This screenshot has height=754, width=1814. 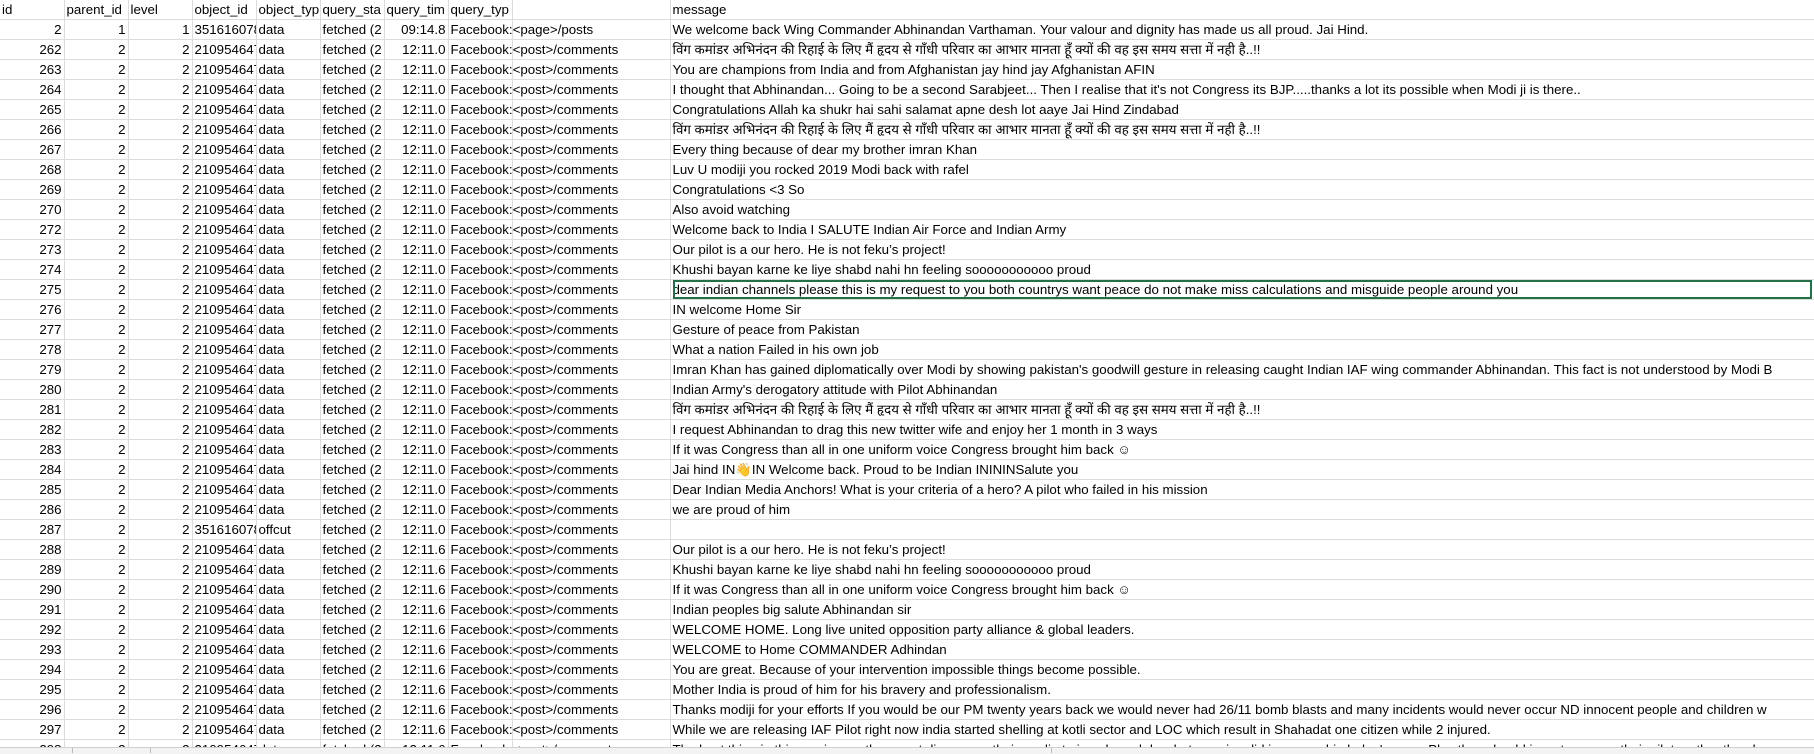 What do you see at coordinates (32, 349) in the screenshot?
I see `cell-id: 278` at bounding box center [32, 349].